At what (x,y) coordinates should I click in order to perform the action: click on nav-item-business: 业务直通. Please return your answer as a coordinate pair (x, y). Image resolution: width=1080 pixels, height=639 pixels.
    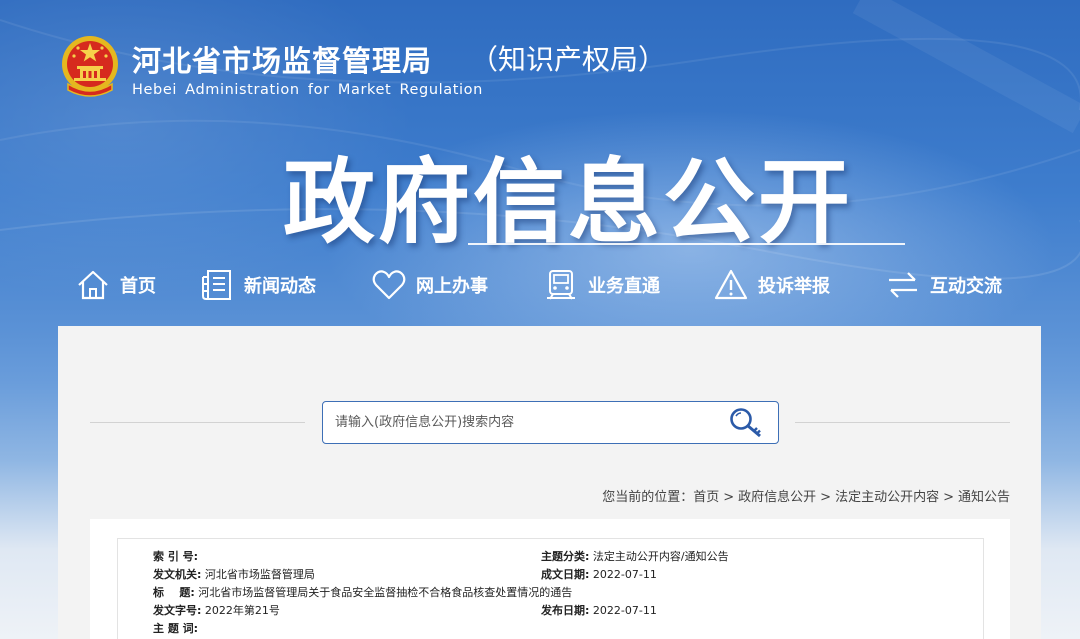
    Looking at the image, I should click on (602, 285).